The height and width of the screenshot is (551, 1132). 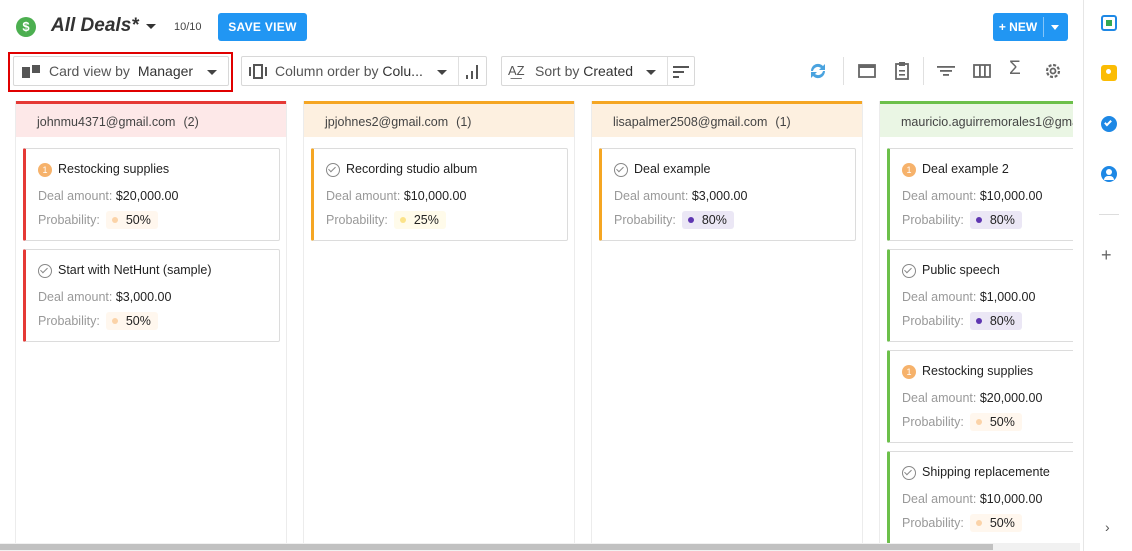 I want to click on sort-select: A͟Z Sort by Created, so click(x=598, y=71).